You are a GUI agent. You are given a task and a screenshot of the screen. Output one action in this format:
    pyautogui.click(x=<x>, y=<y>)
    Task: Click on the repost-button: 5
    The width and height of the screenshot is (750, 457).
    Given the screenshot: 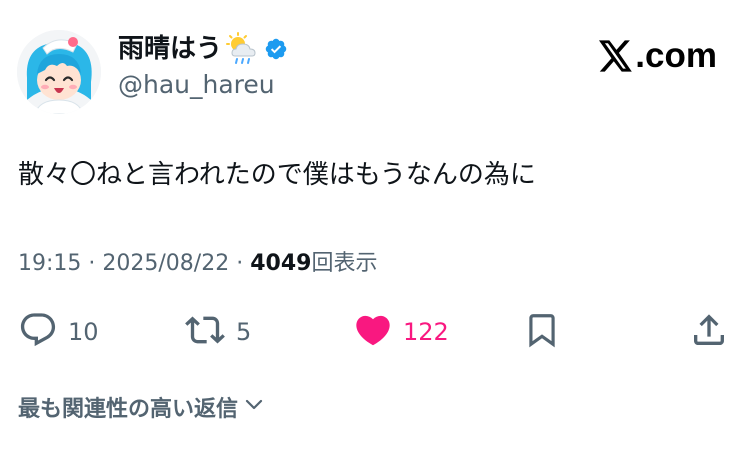 What is the action you would take?
    pyautogui.click(x=217, y=332)
    